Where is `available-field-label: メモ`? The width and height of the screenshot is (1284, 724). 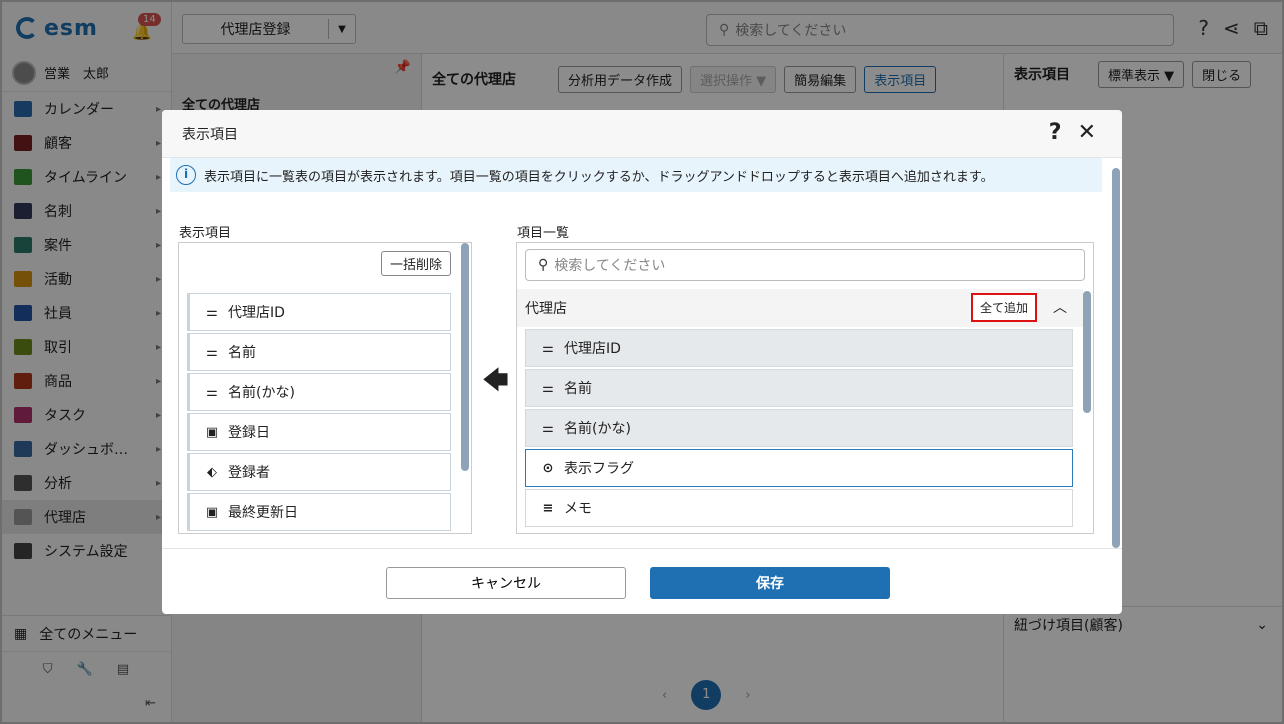
available-field-label: メモ is located at coordinates (578, 509).